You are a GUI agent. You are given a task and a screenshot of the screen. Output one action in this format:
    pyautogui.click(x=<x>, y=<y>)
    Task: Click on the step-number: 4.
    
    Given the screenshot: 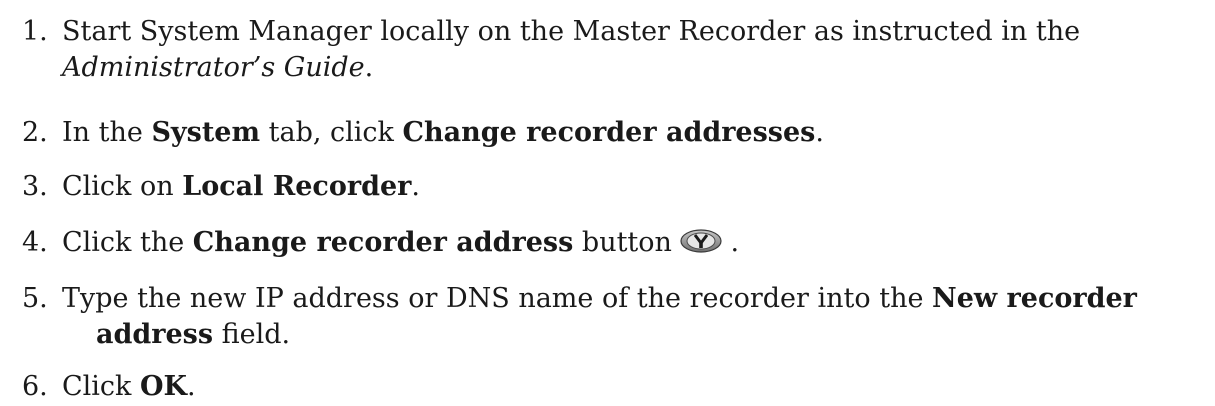 What is the action you would take?
    pyautogui.click(x=35, y=242)
    